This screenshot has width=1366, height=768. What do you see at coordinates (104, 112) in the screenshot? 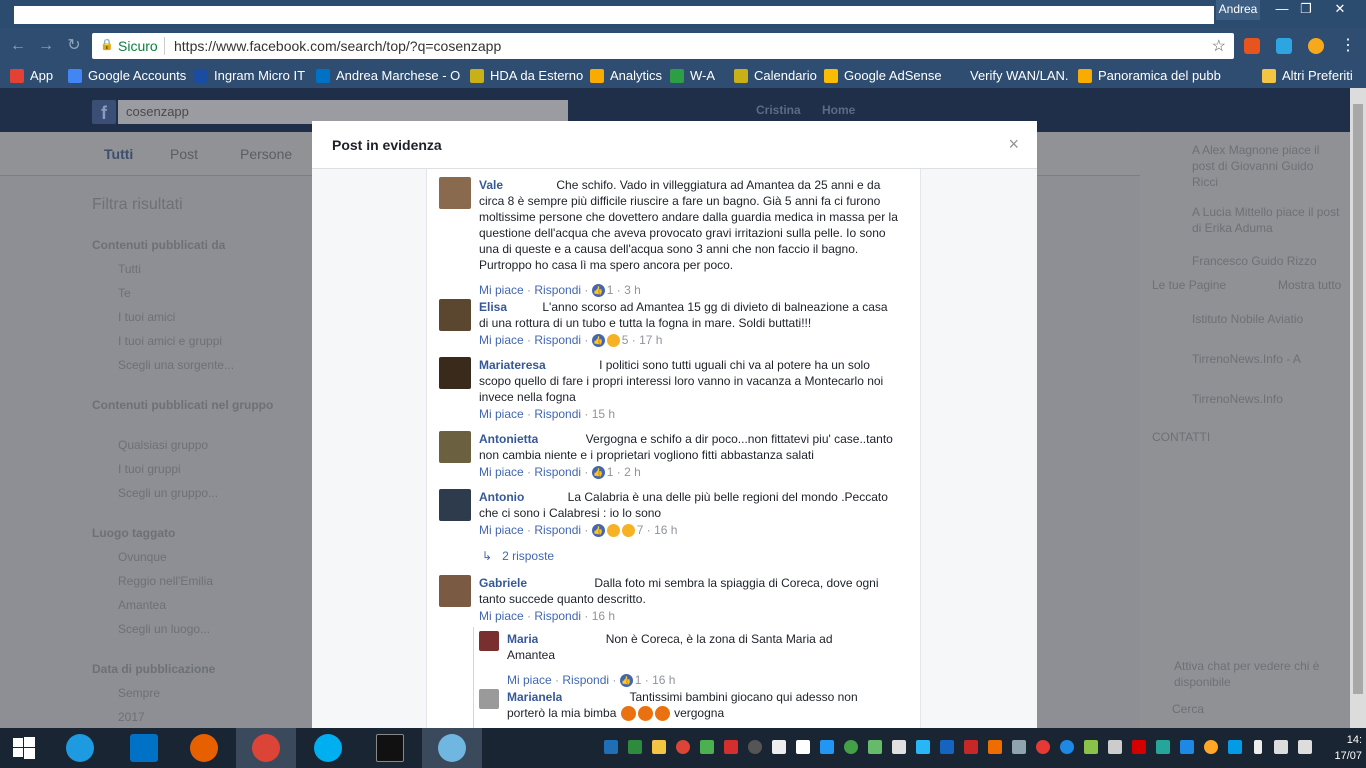
I see `facebook-logo-icon: f` at bounding box center [104, 112].